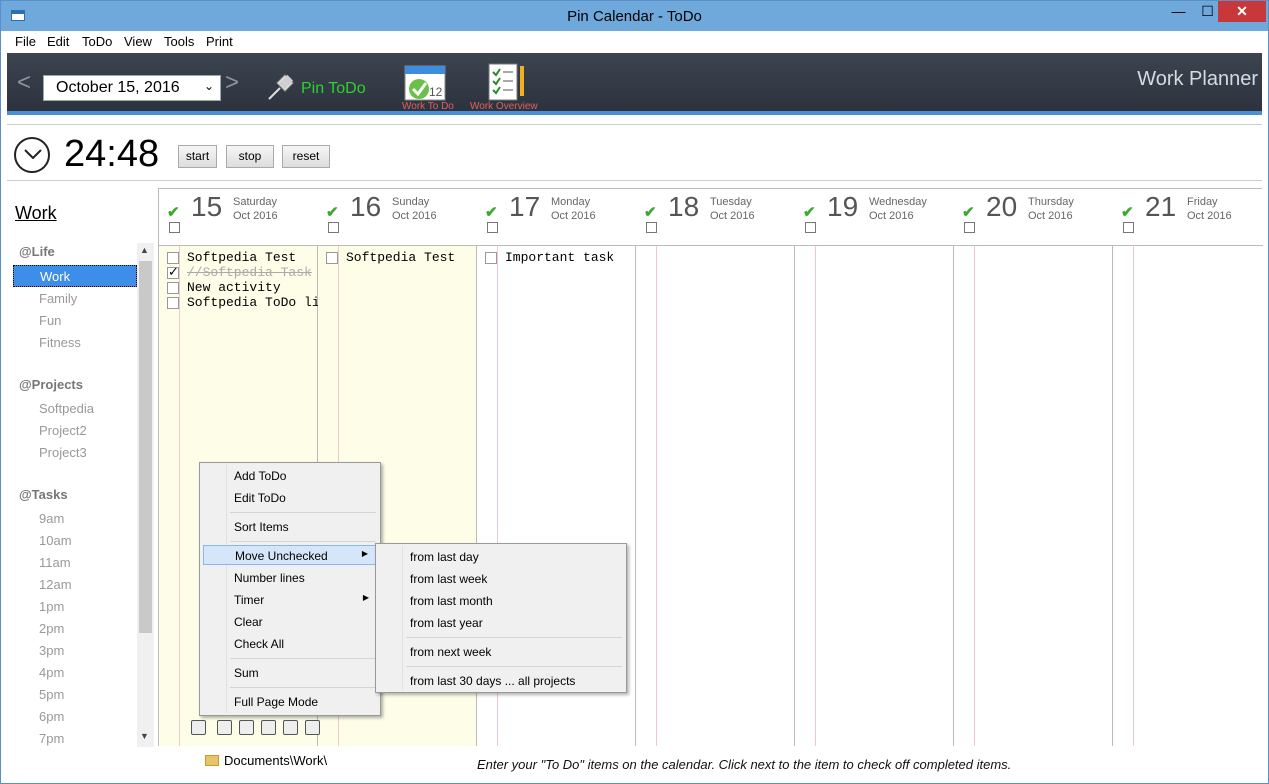 The width and height of the screenshot is (1269, 784). I want to click on sidebar-item-project2: Project2, so click(63, 430).